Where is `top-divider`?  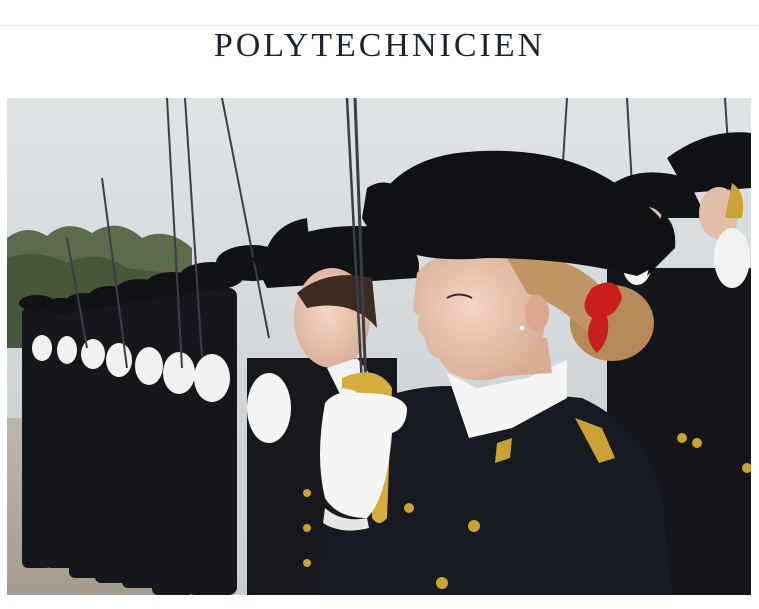
top-divider is located at coordinates (379, 25).